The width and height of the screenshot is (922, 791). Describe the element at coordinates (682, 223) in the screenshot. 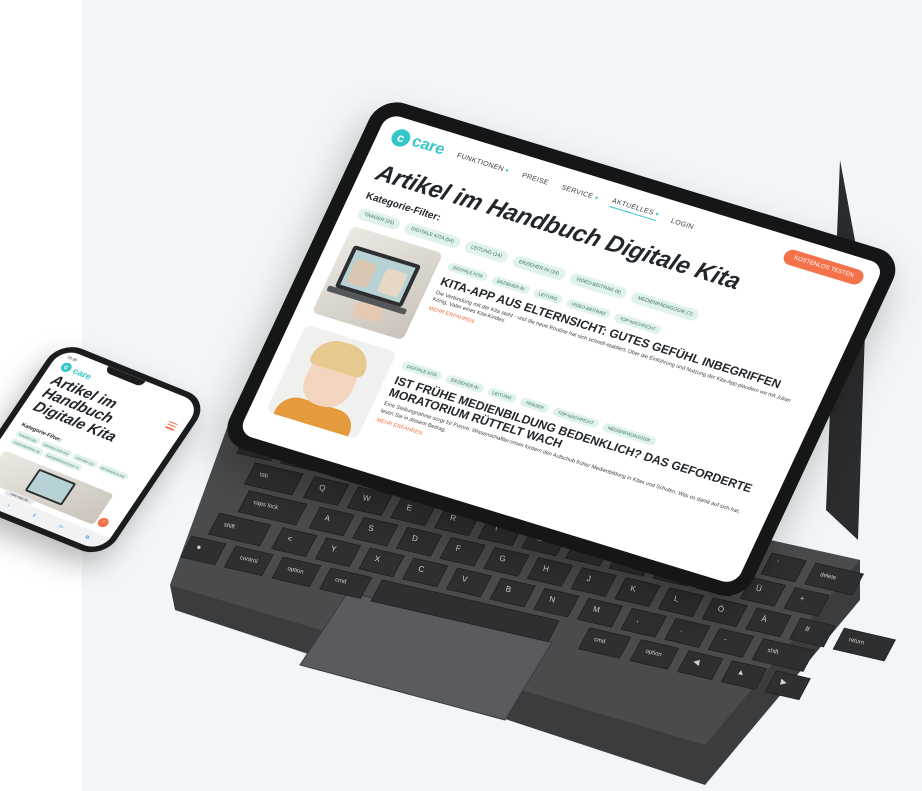

I see `login-link: LOGIN` at that location.